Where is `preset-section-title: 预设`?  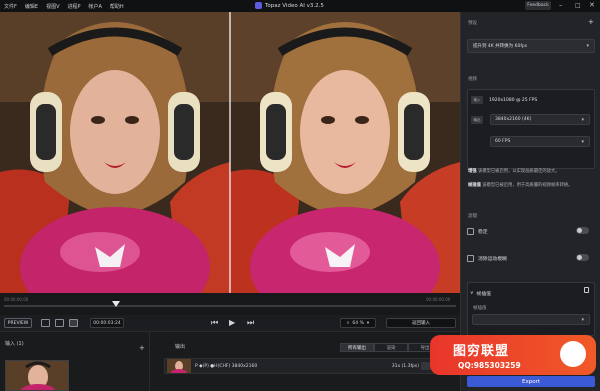
preset-section-title: 预设 is located at coordinates (472, 23).